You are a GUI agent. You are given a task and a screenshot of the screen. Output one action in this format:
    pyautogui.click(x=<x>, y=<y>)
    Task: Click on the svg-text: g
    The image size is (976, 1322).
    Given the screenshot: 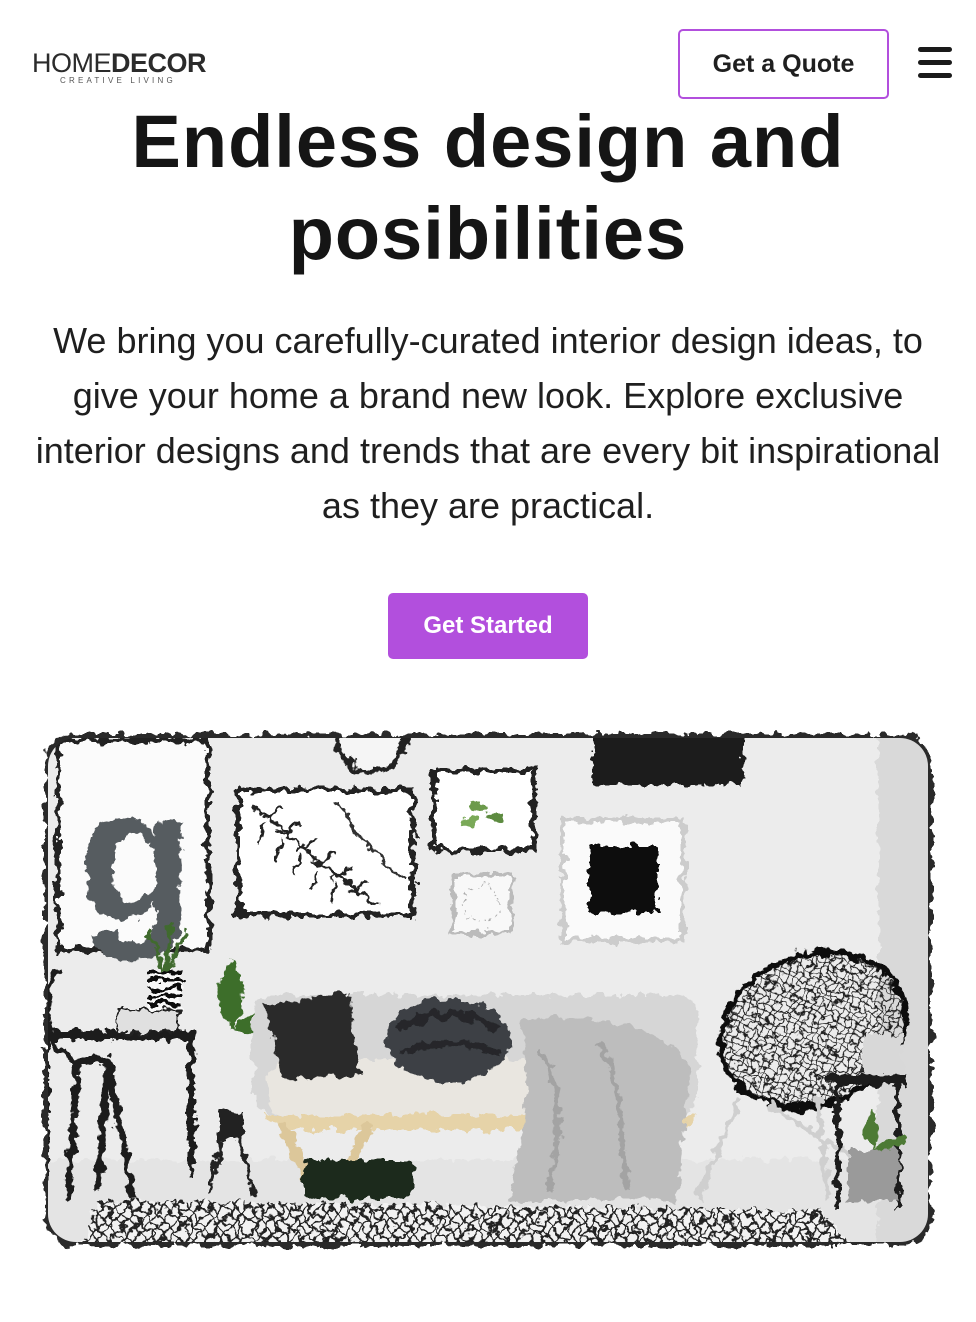 What is the action you would take?
    pyautogui.click(x=136, y=855)
    